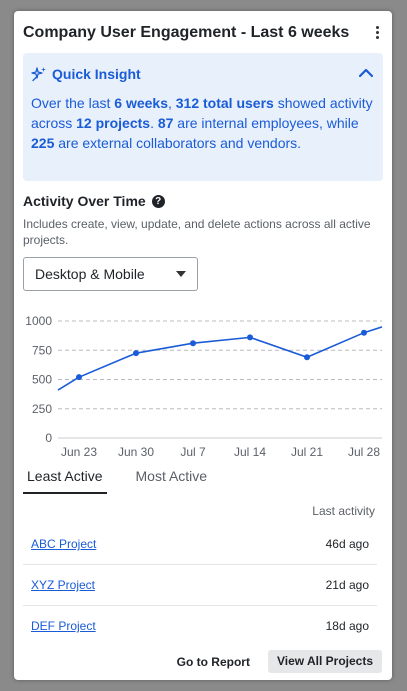 This screenshot has width=407, height=691. What do you see at coordinates (113, 123) in the screenshot?
I see `insight-highlight: 12 projects` at bounding box center [113, 123].